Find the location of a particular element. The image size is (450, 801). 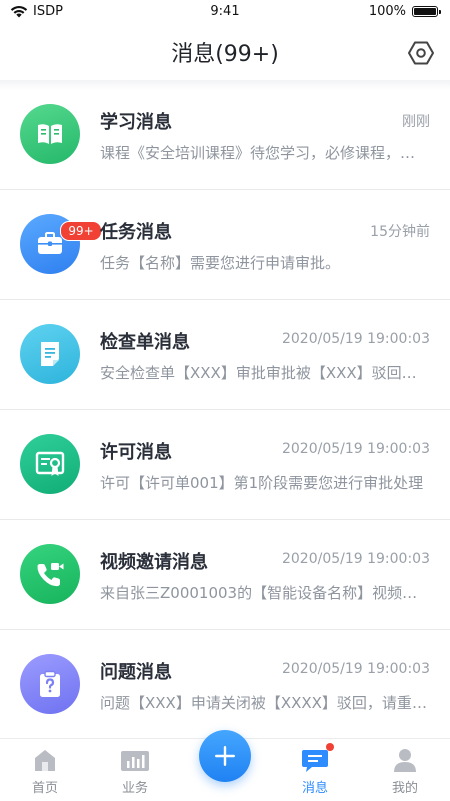

plus-icon is located at coordinates (225, 756).